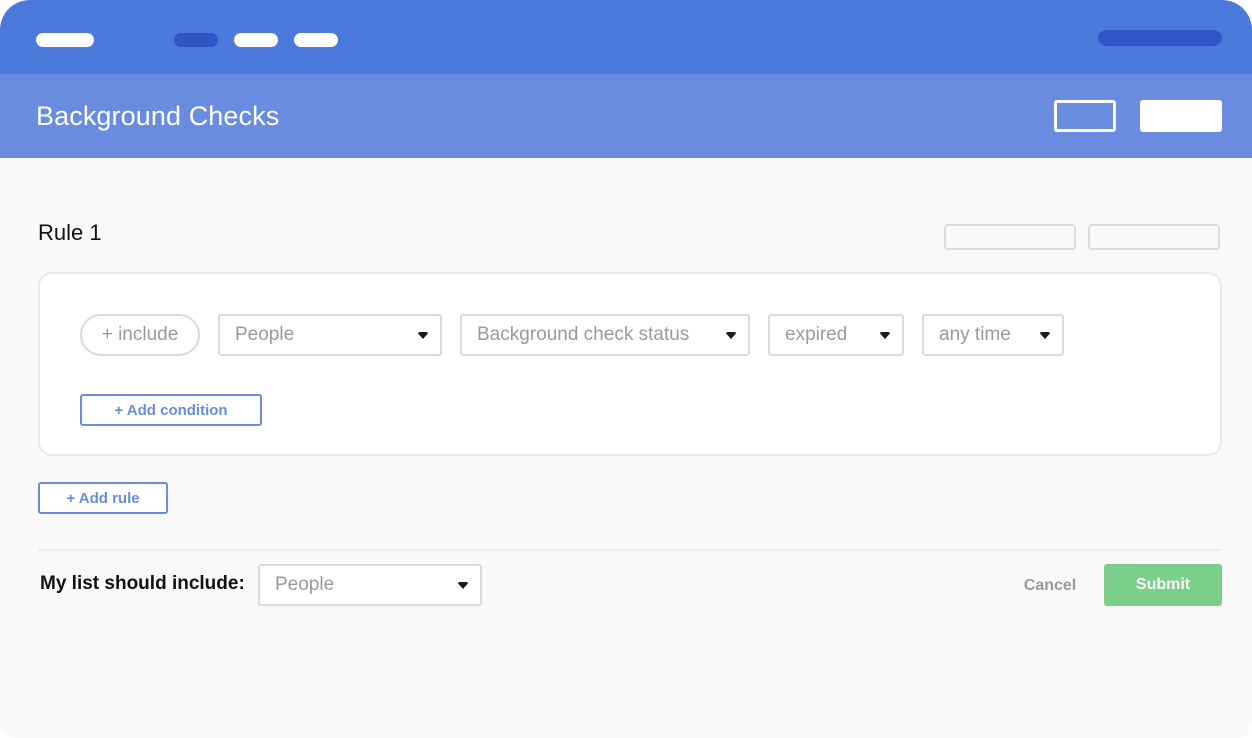 This screenshot has height=738, width=1252. I want to click on cancel-button: Cancel, so click(1050, 586).